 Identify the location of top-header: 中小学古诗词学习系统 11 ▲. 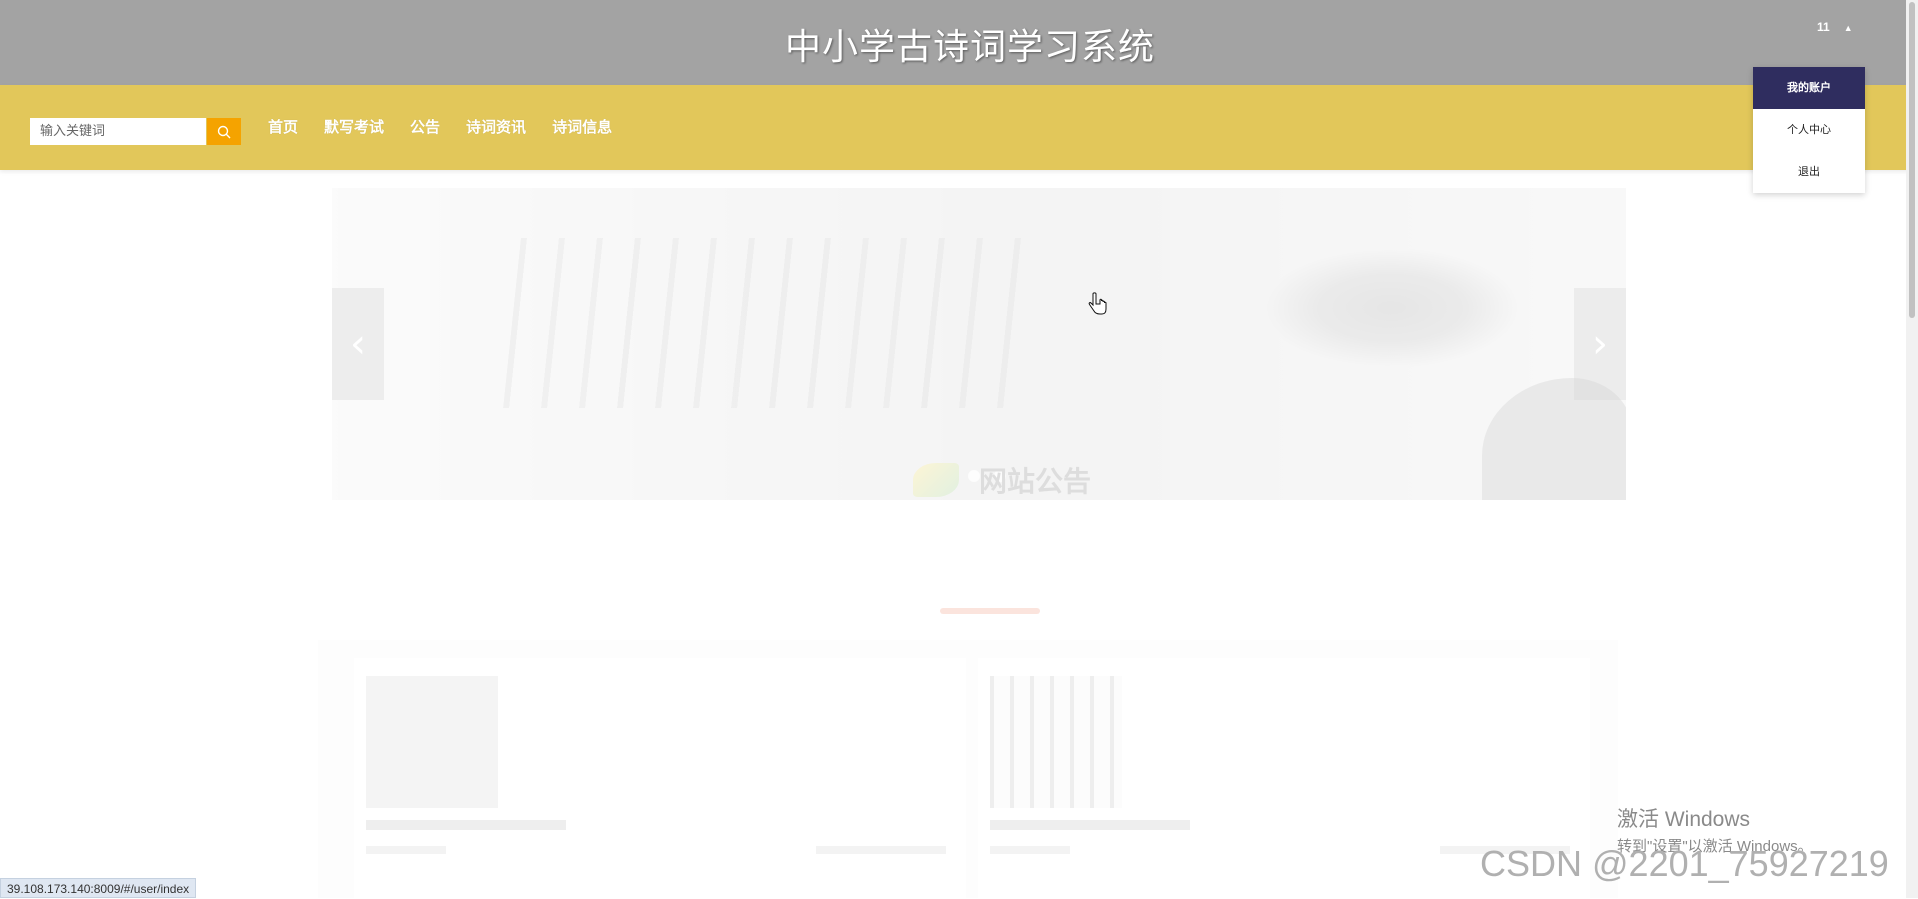
(959, 42).